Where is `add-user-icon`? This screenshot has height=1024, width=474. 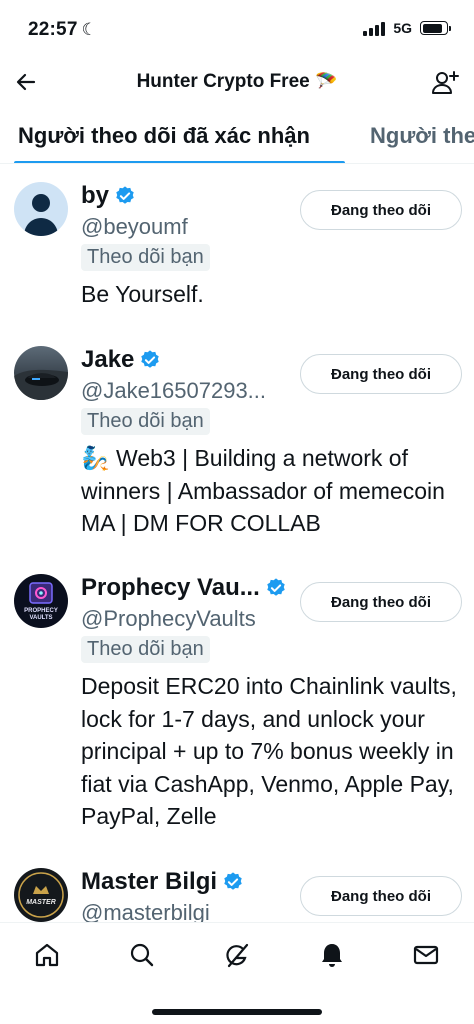
add-user-icon is located at coordinates (445, 82).